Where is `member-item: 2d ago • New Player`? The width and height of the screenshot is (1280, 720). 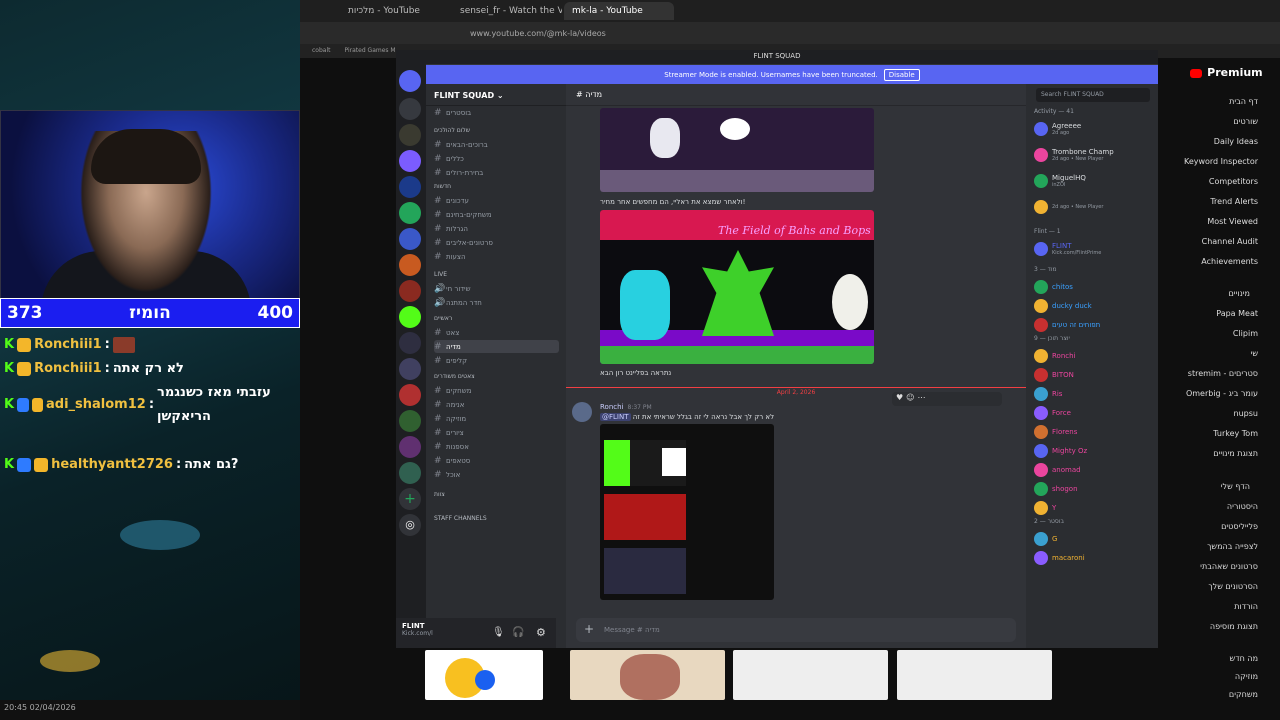
member-item: 2d ago • New Player is located at coordinates (1094, 207).